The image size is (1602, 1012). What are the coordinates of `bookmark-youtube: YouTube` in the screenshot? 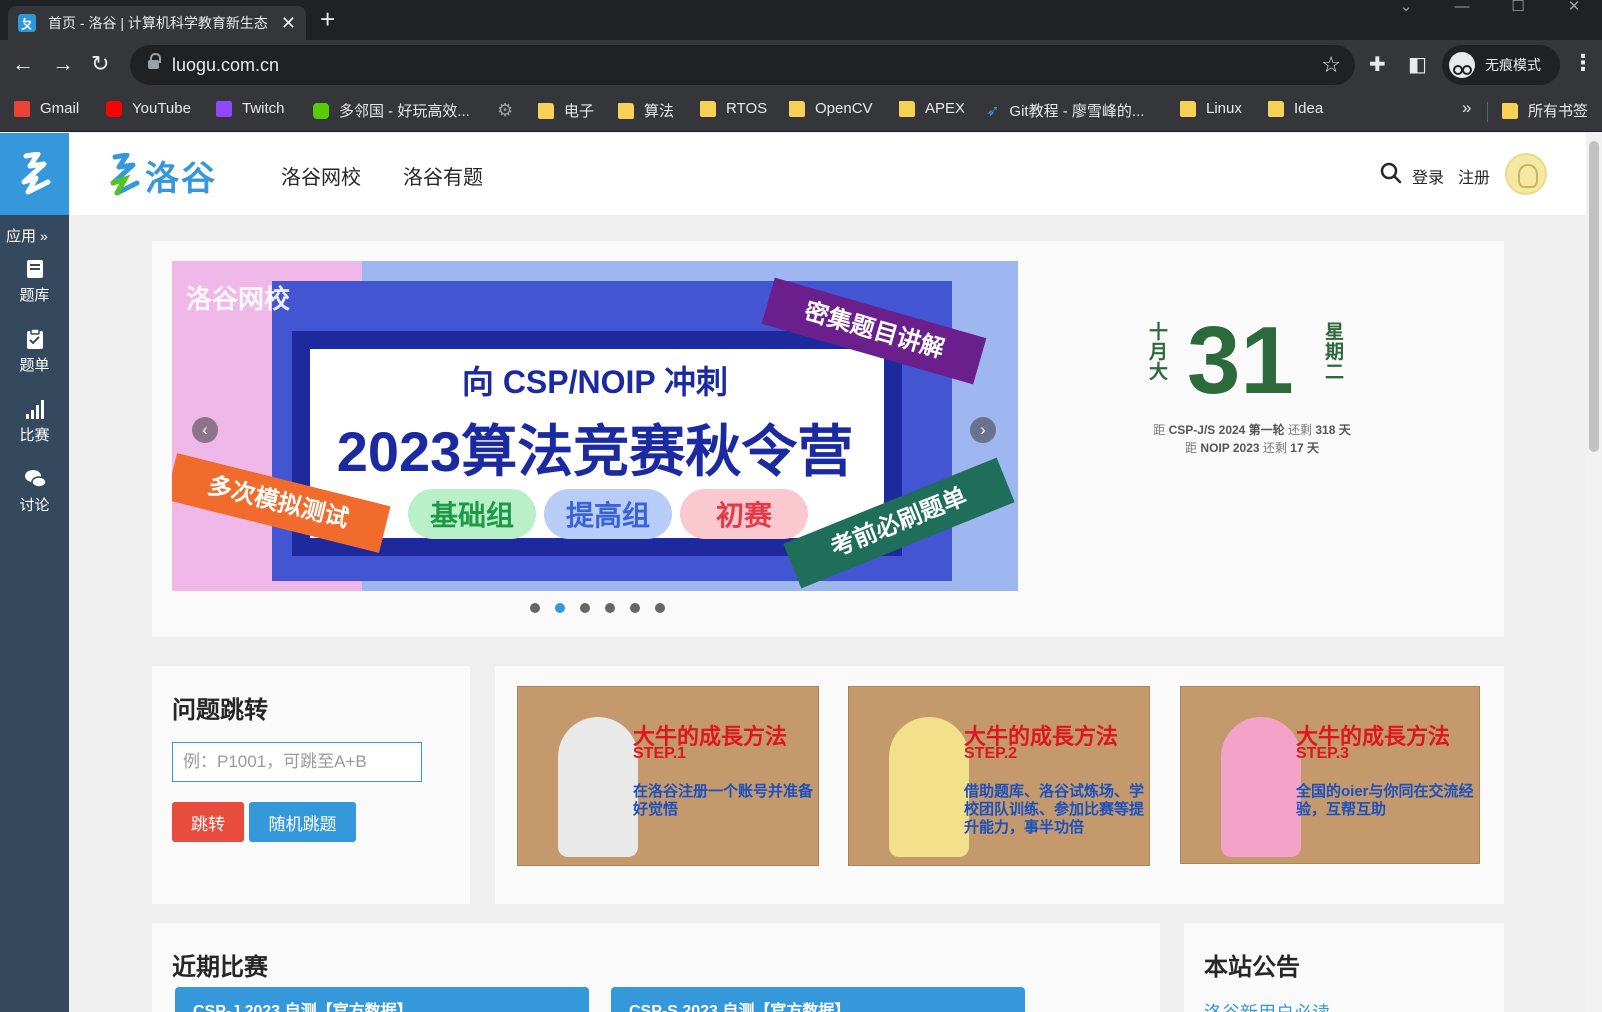 It's located at (148, 108).